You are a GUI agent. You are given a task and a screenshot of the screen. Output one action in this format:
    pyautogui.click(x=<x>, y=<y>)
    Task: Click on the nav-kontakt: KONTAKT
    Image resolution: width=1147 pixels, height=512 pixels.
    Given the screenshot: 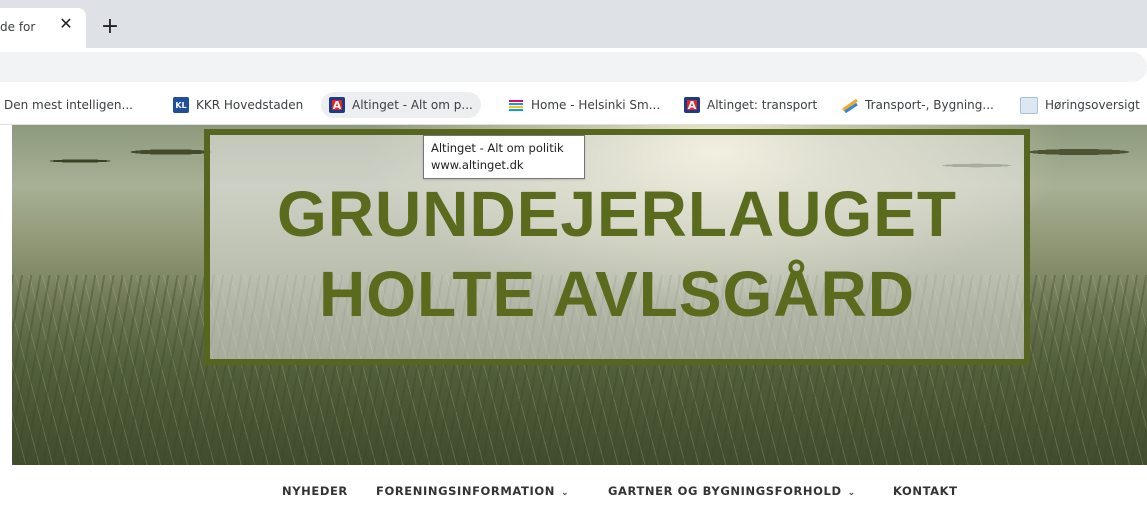 What is the action you would take?
    pyautogui.click(x=925, y=491)
    